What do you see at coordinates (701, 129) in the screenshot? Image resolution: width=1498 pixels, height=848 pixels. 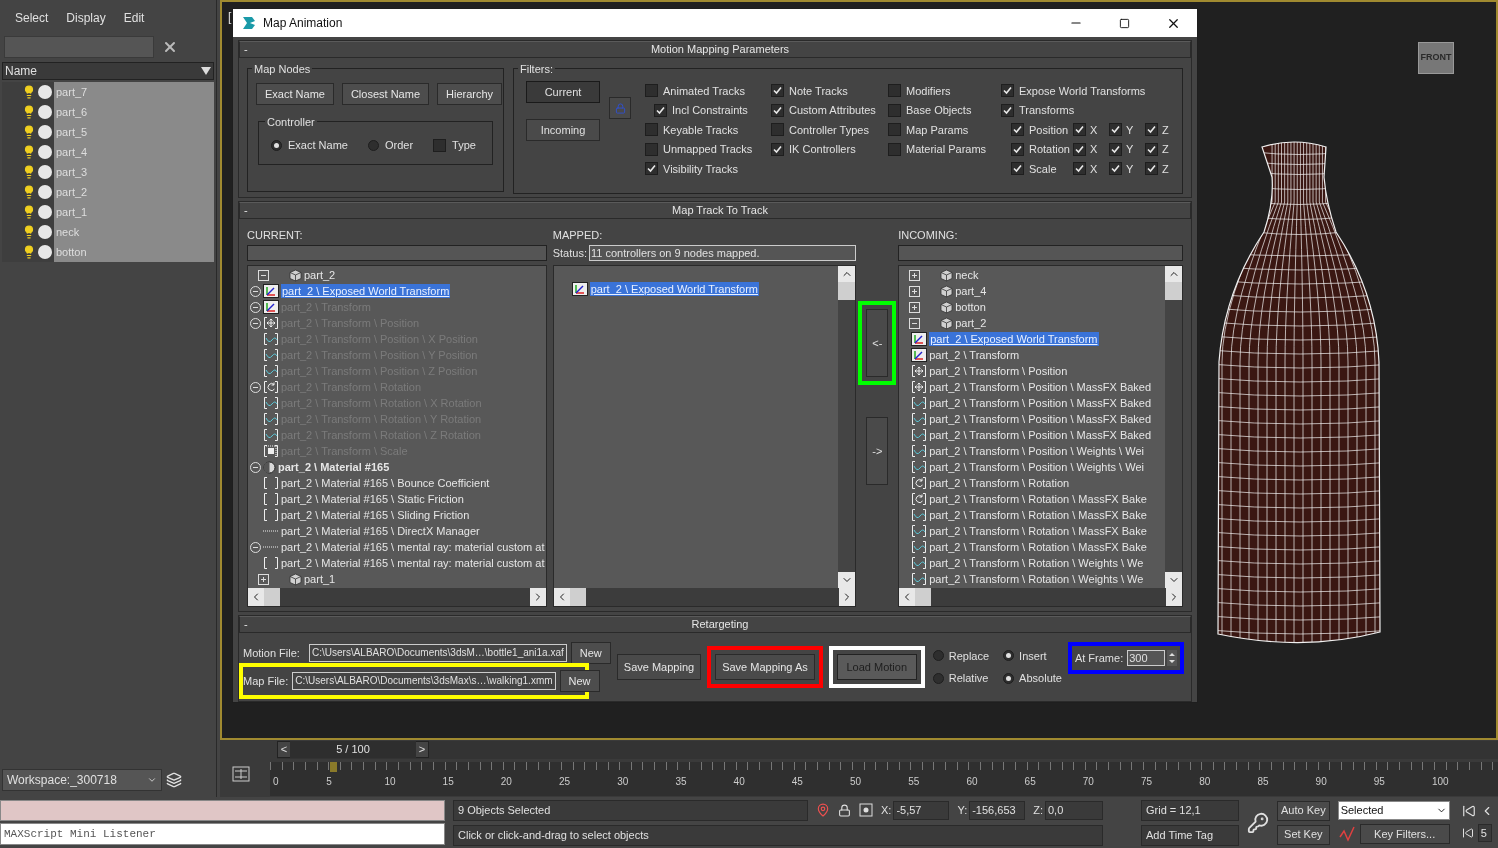 I see `filter-label: Keyable Tracks` at bounding box center [701, 129].